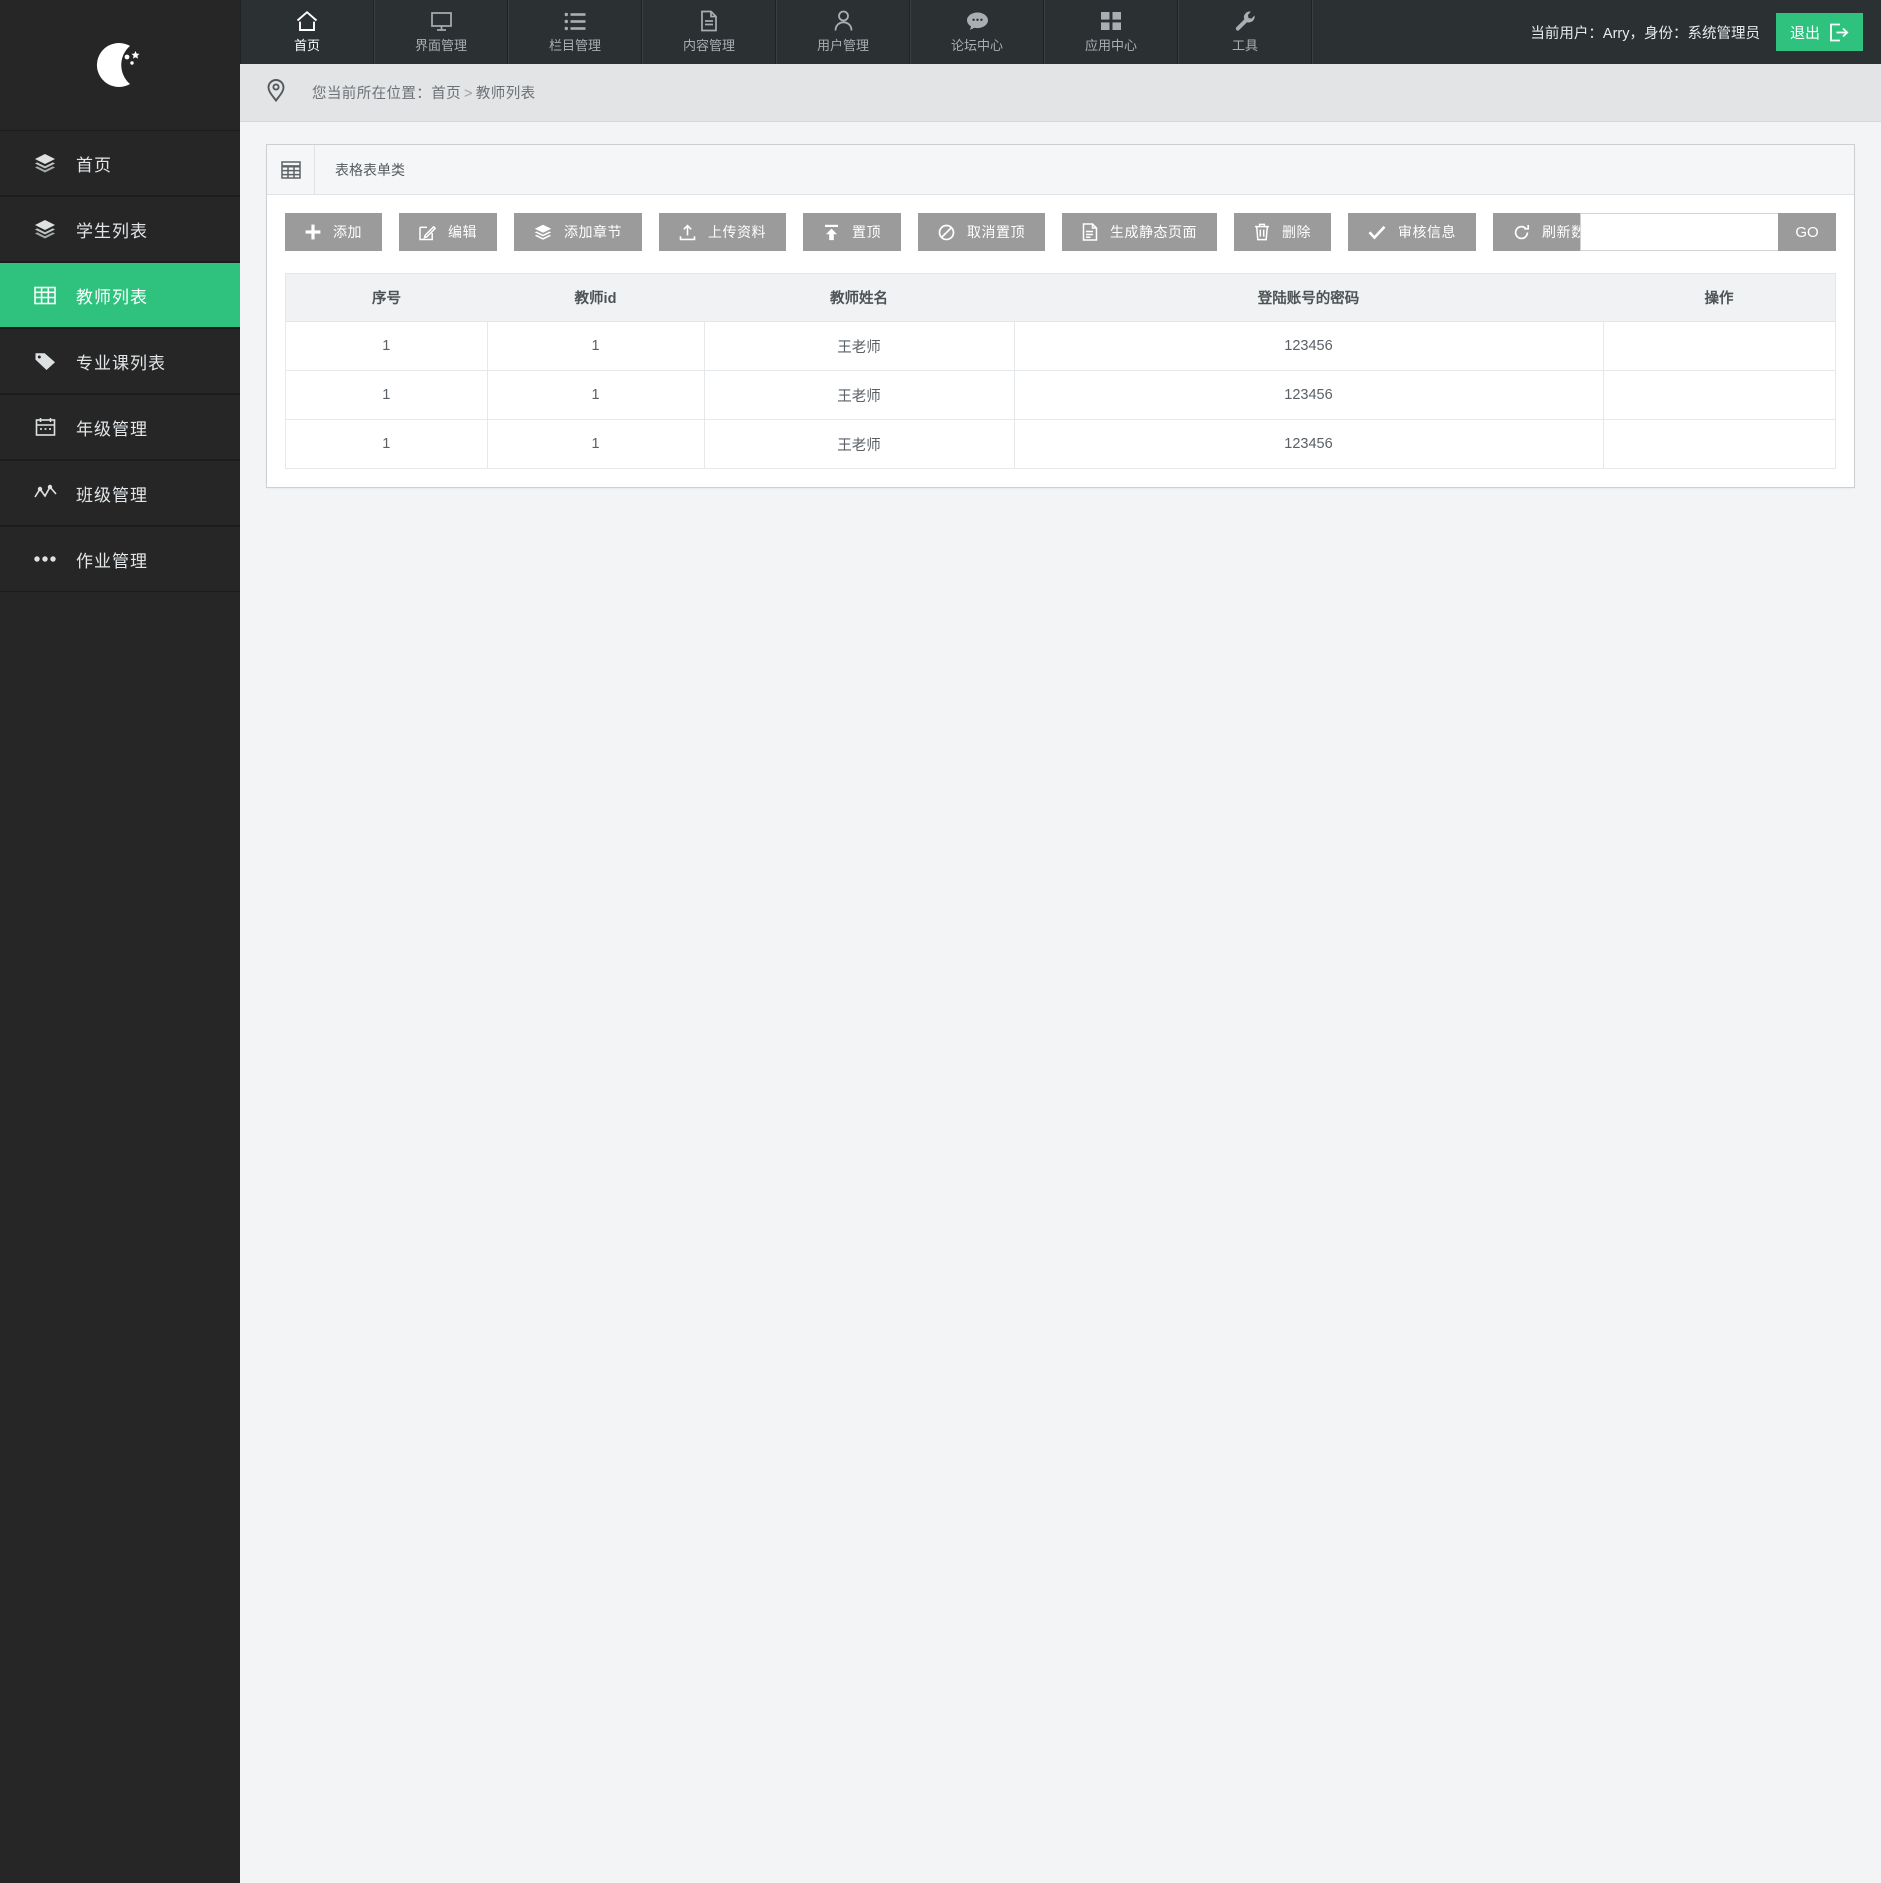  What do you see at coordinates (1262, 232) in the screenshot?
I see `trash-icon` at bounding box center [1262, 232].